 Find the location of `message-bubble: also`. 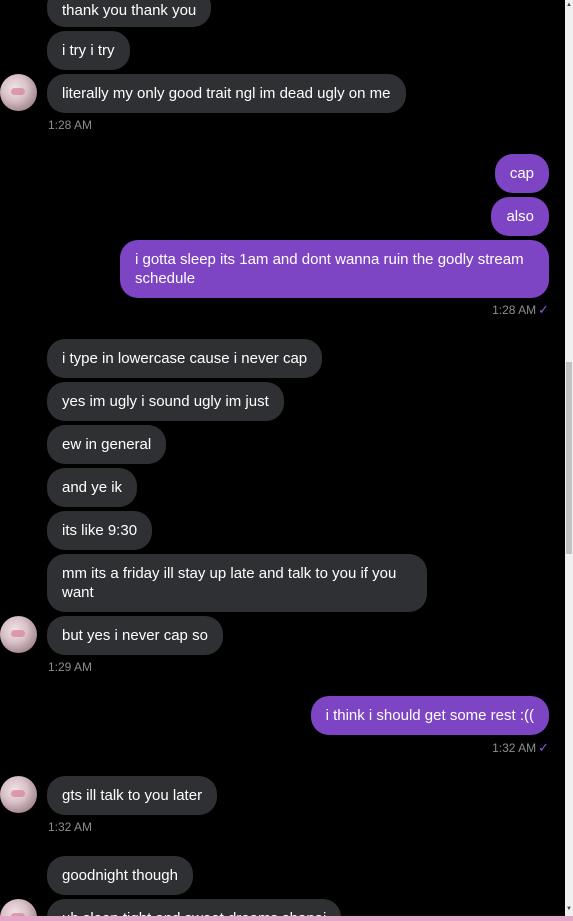

message-bubble: also is located at coordinates (520, 216).